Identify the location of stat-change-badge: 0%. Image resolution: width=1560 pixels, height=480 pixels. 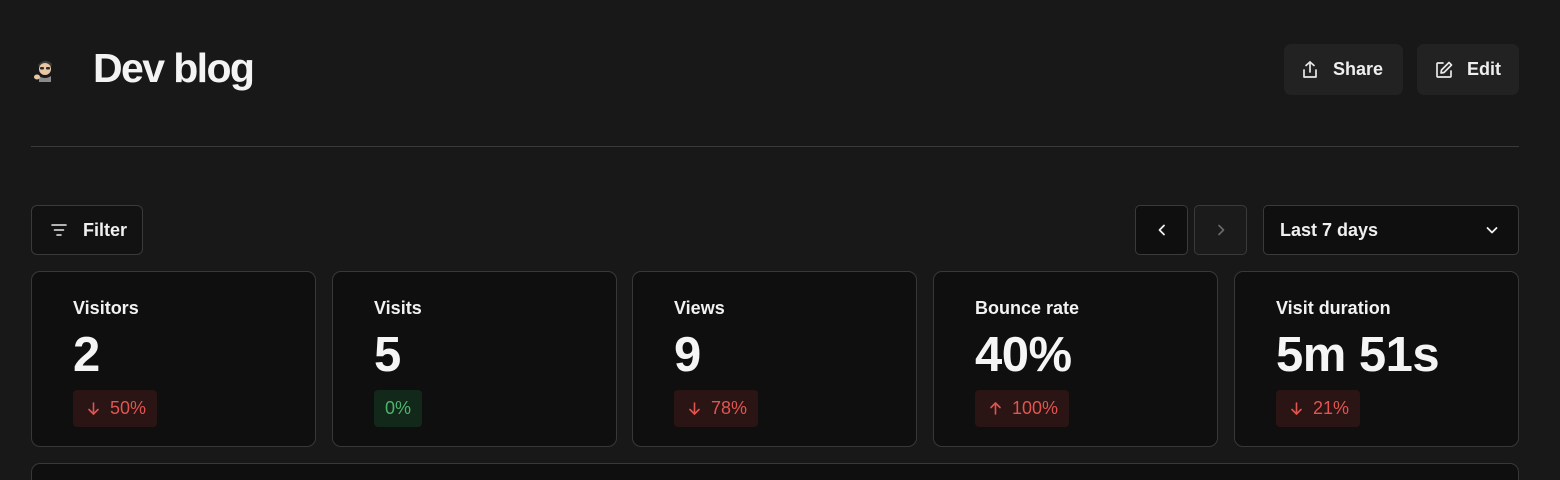
(398, 408).